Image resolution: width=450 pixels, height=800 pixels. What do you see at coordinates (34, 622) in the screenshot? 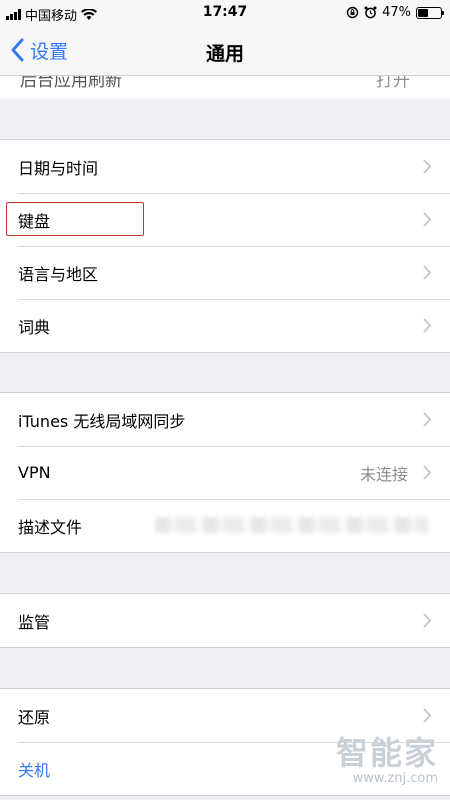
I see `row-label: 监管` at bounding box center [34, 622].